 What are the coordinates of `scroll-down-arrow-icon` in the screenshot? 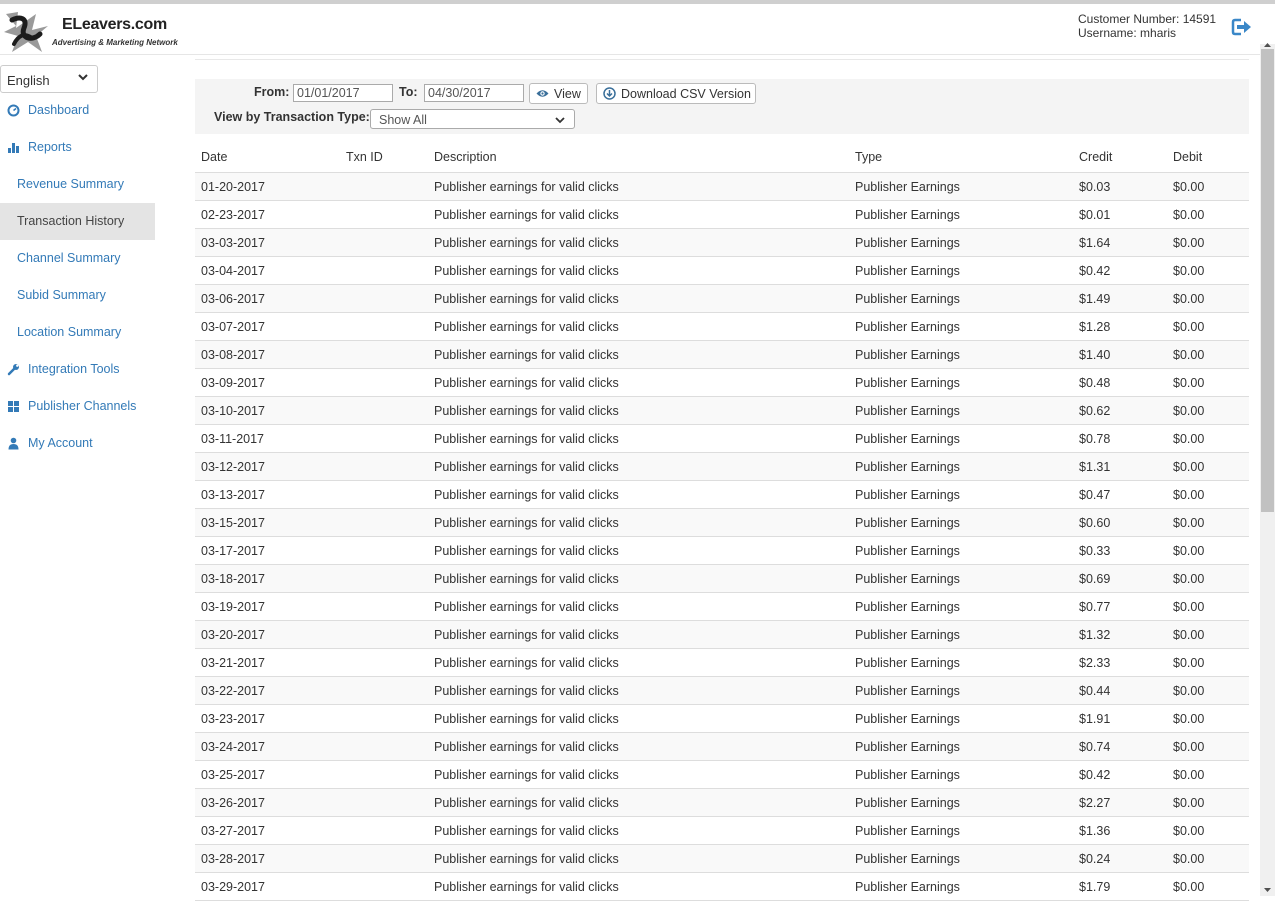 It's located at (1267, 890).